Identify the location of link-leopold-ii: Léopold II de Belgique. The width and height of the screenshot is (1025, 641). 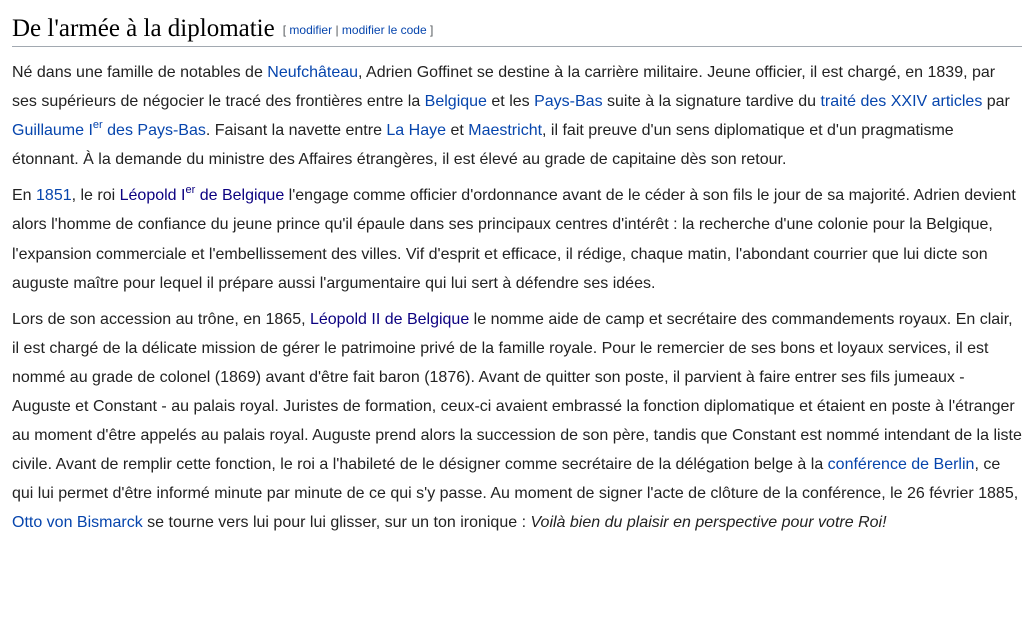
(389, 319).